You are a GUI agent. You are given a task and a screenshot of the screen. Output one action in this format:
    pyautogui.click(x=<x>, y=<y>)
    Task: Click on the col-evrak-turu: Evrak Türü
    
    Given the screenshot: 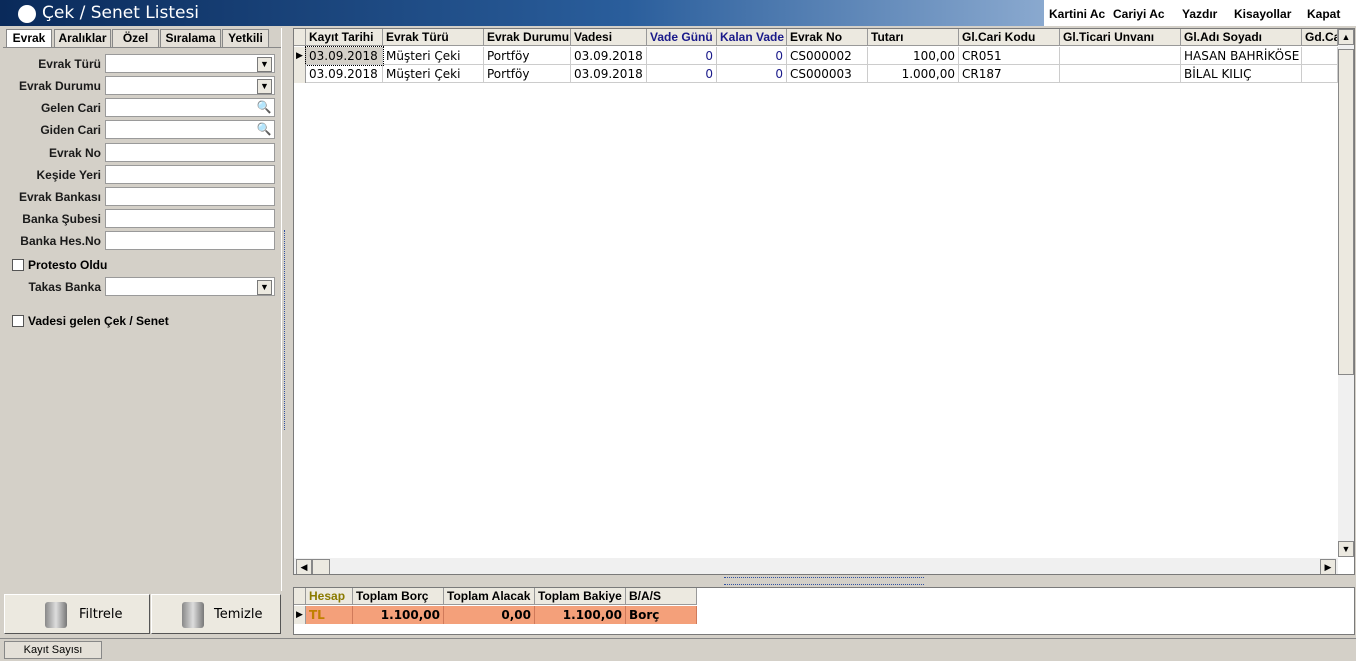 What is the action you would take?
    pyautogui.click(x=433, y=37)
    